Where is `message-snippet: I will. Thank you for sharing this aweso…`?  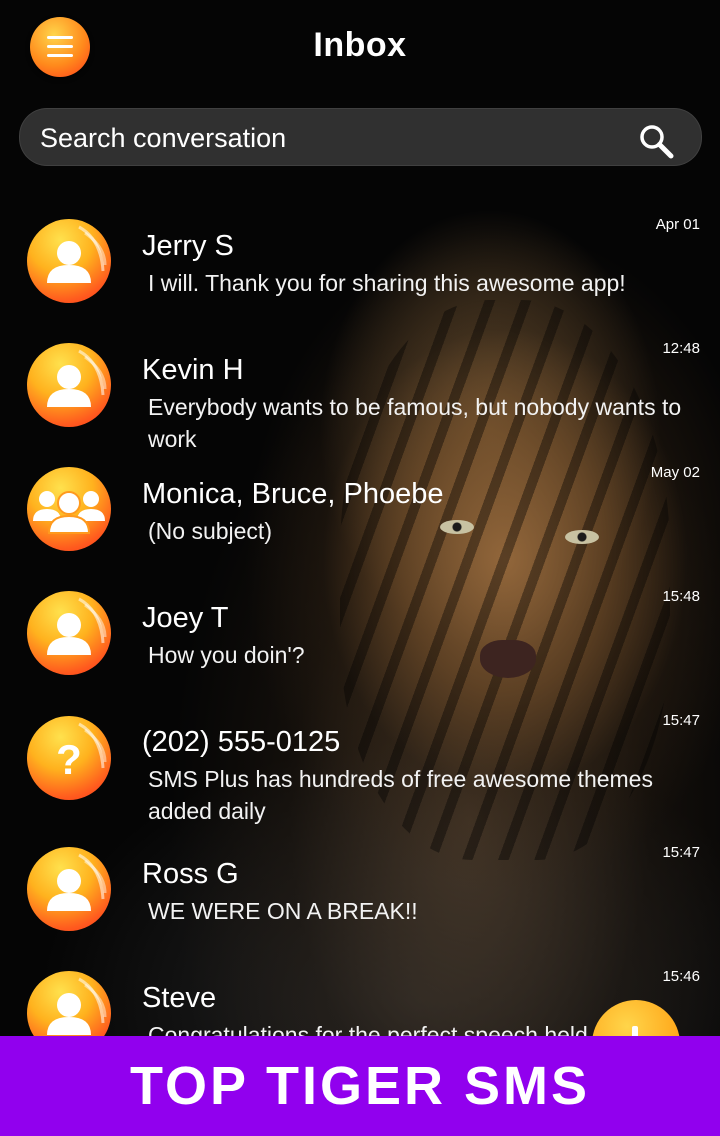 message-snippet: I will. Thank you for sharing this aweso… is located at coordinates (387, 283).